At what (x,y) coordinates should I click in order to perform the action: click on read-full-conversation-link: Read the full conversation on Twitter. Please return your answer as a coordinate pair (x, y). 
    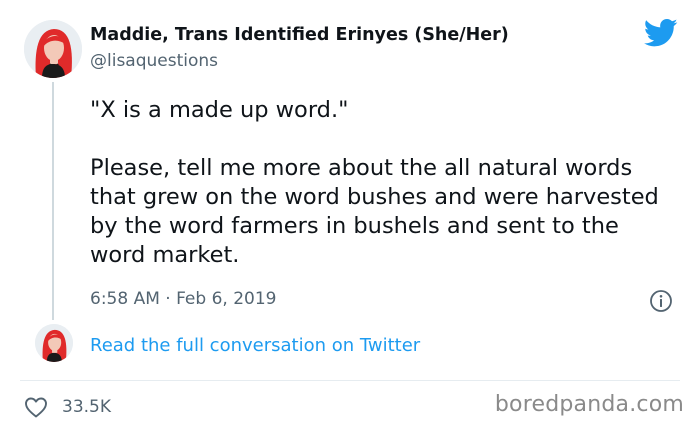
    Looking at the image, I should click on (255, 345).